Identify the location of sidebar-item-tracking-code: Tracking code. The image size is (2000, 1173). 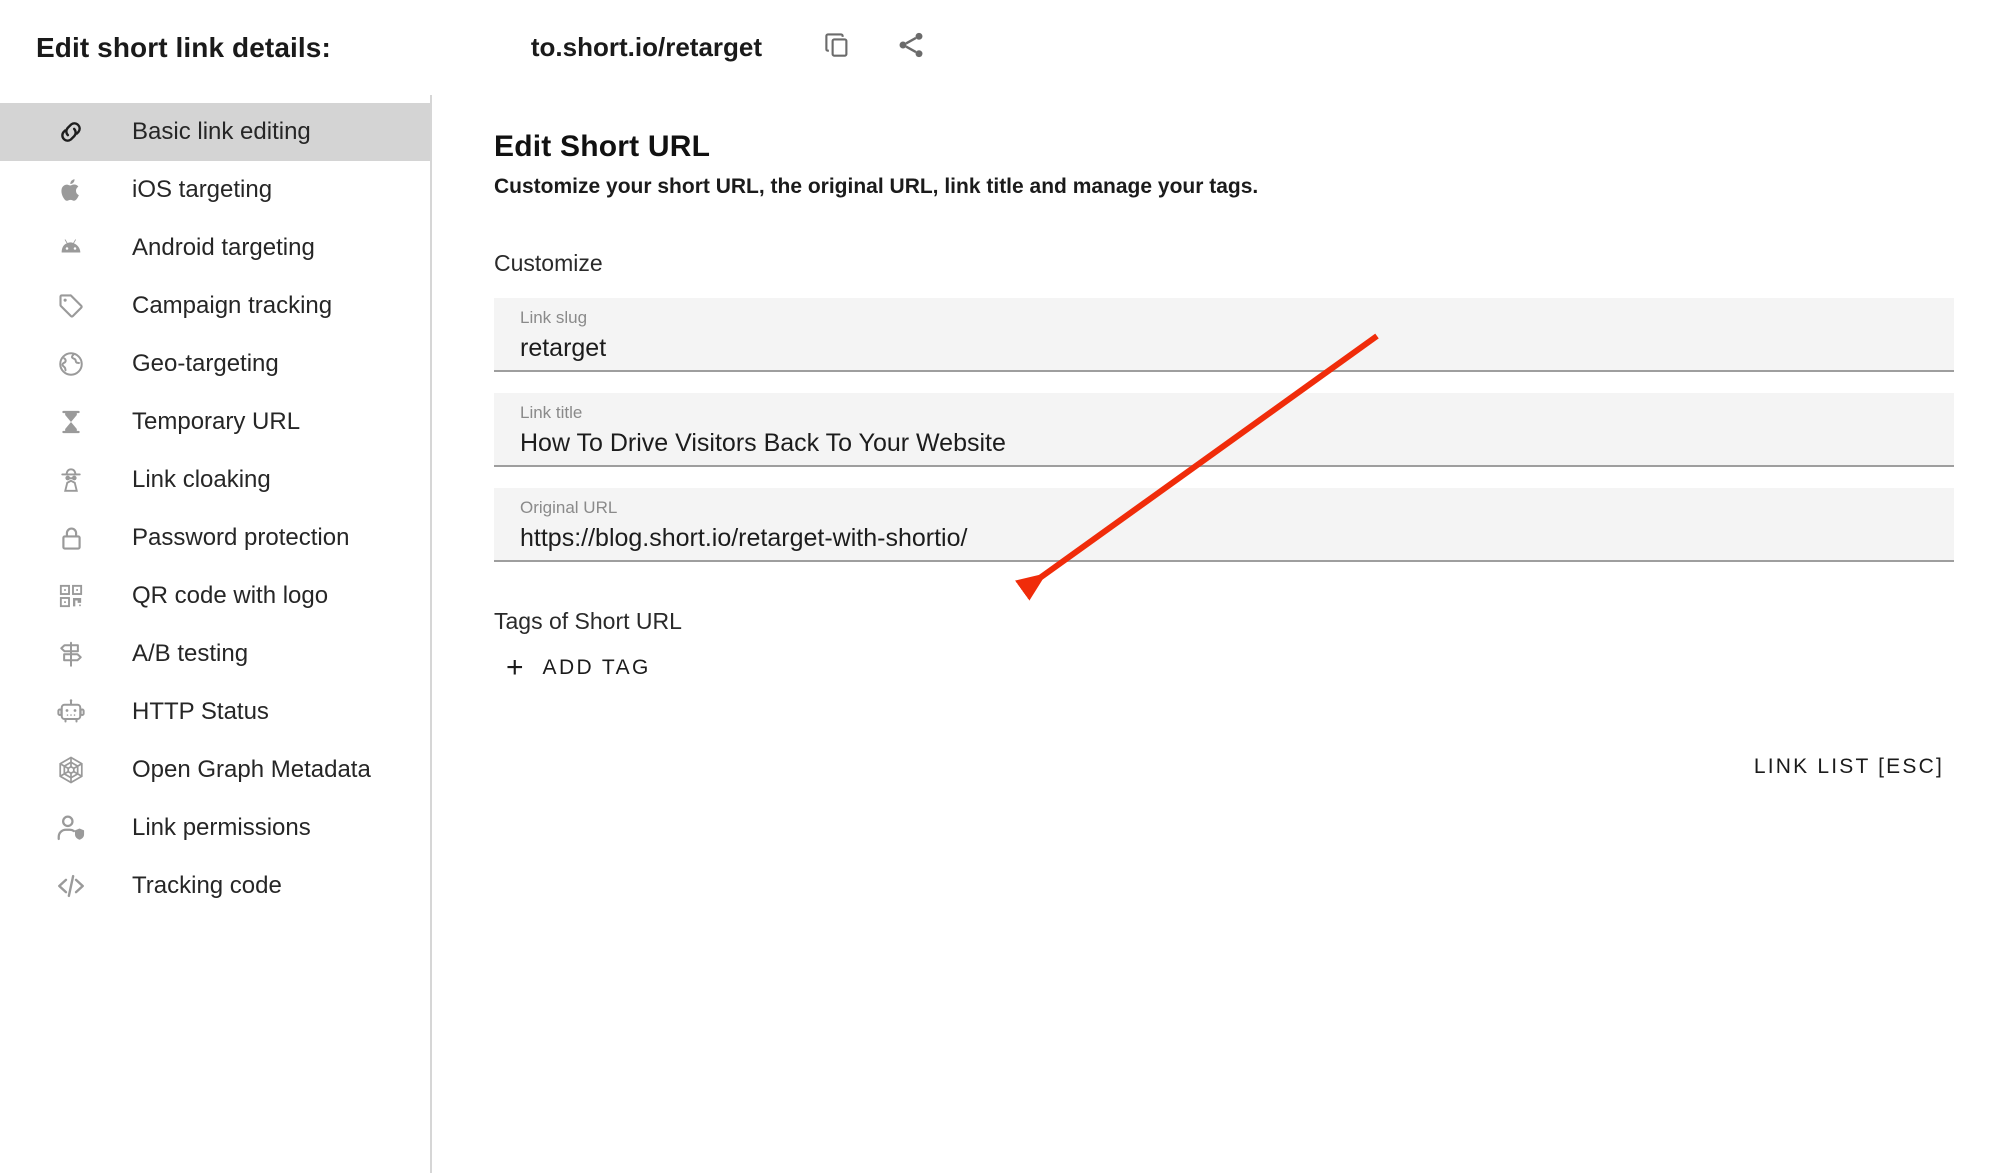
(215, 886).